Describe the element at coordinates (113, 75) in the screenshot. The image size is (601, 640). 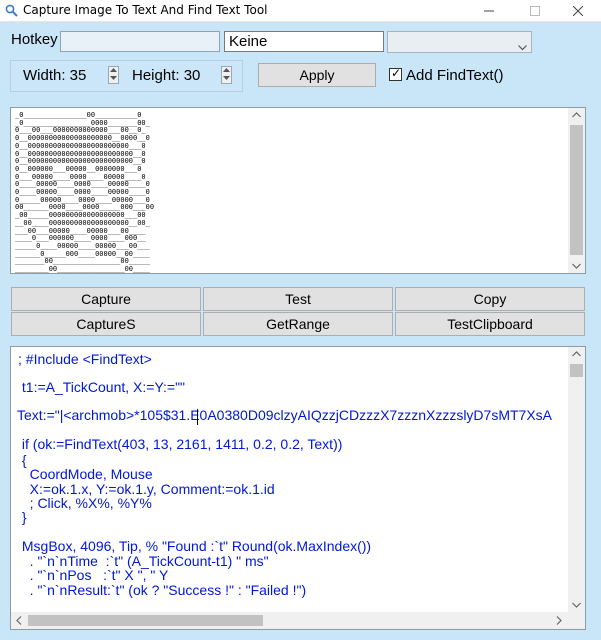
I see `width-spinner` at that location.